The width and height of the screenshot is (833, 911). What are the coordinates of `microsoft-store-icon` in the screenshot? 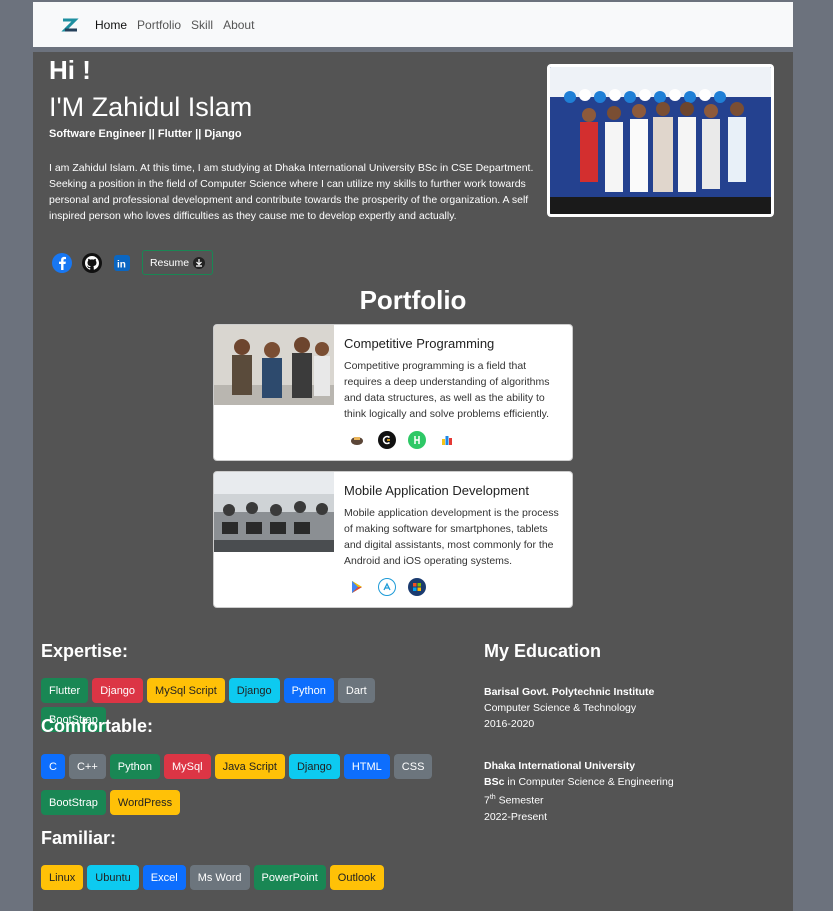 It's located at (417, 587).